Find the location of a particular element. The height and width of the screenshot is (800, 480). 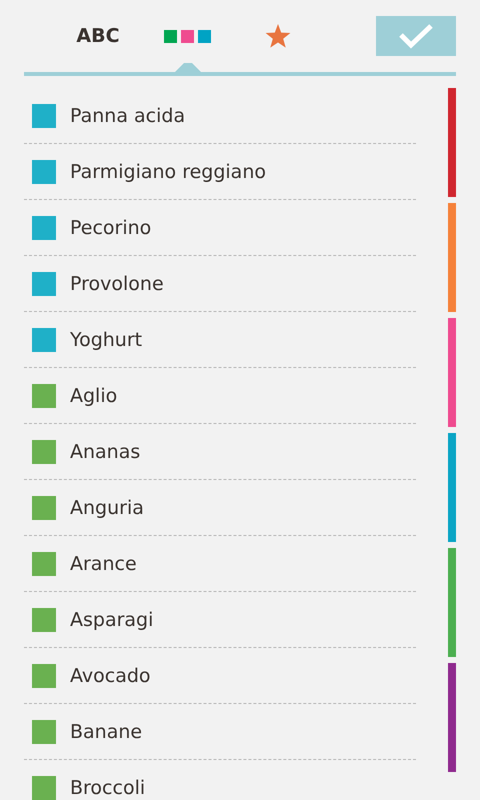

abc-tab: ABC is located at coordinates (98, 44).